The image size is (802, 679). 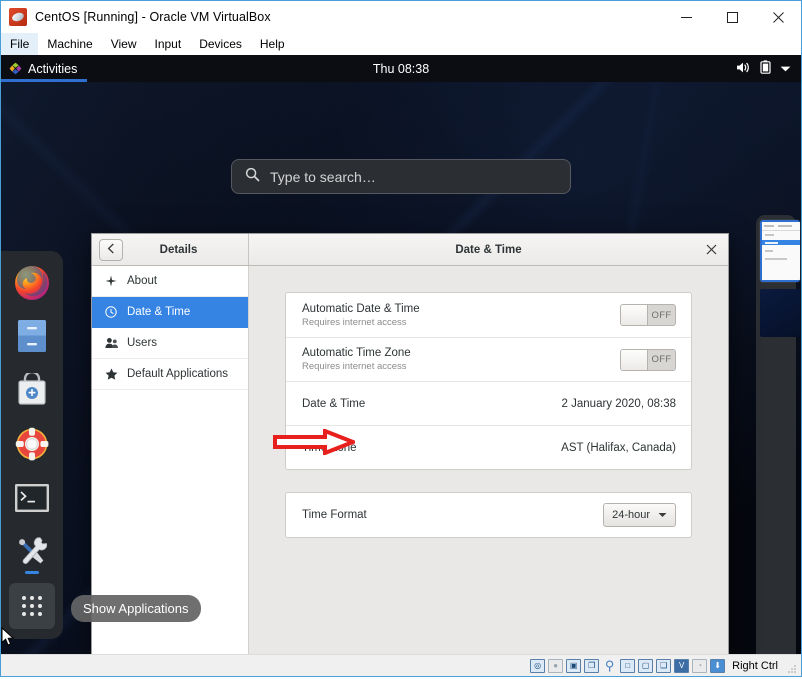 I want to click on shared-folders-indicator: □, so click(x=627, y=666).